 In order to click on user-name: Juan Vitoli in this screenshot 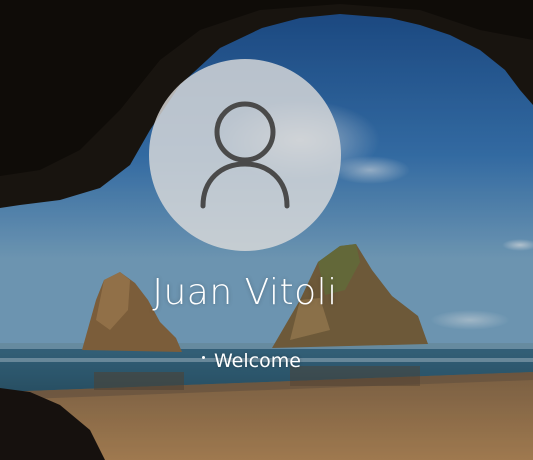, I will do `click(245, 292)`.